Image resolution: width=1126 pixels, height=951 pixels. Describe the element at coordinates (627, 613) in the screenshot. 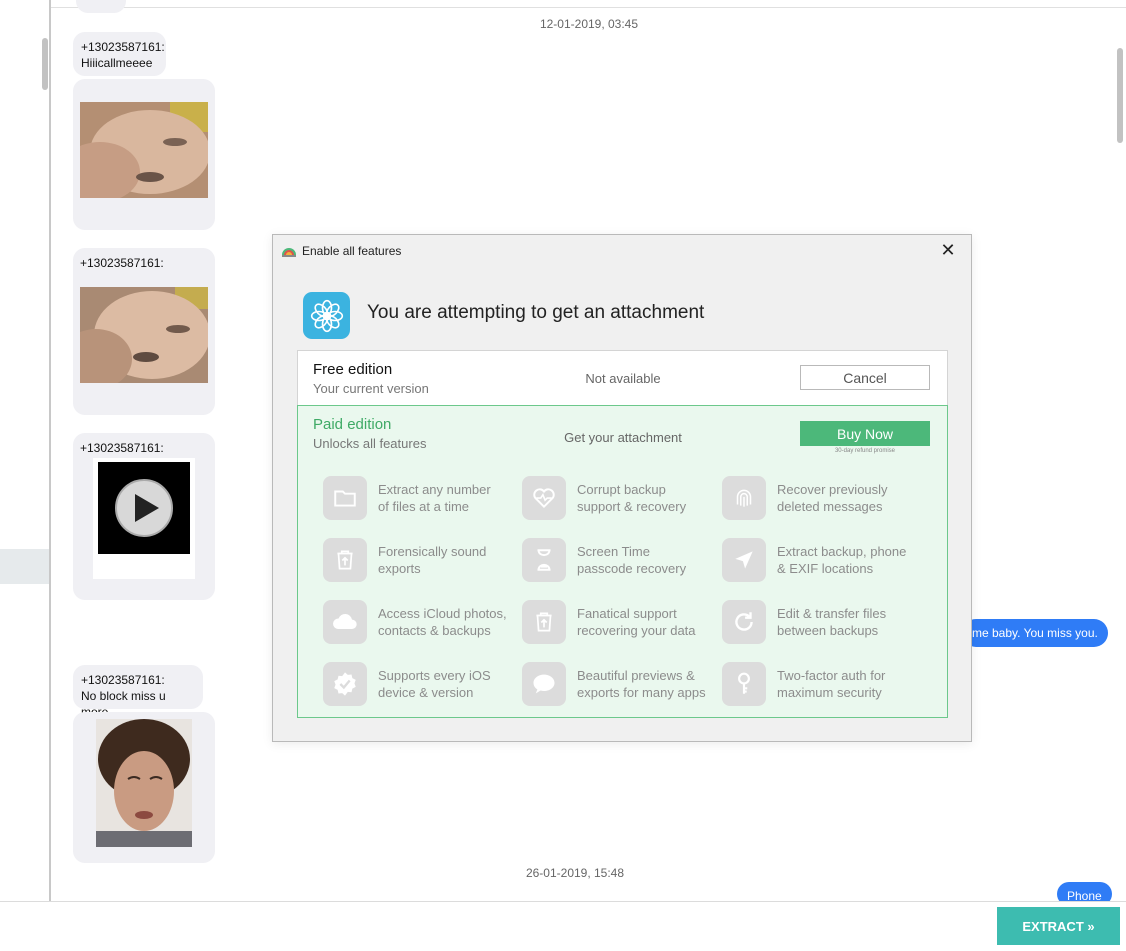

I see `feature-text: Fanatical support` at that location.